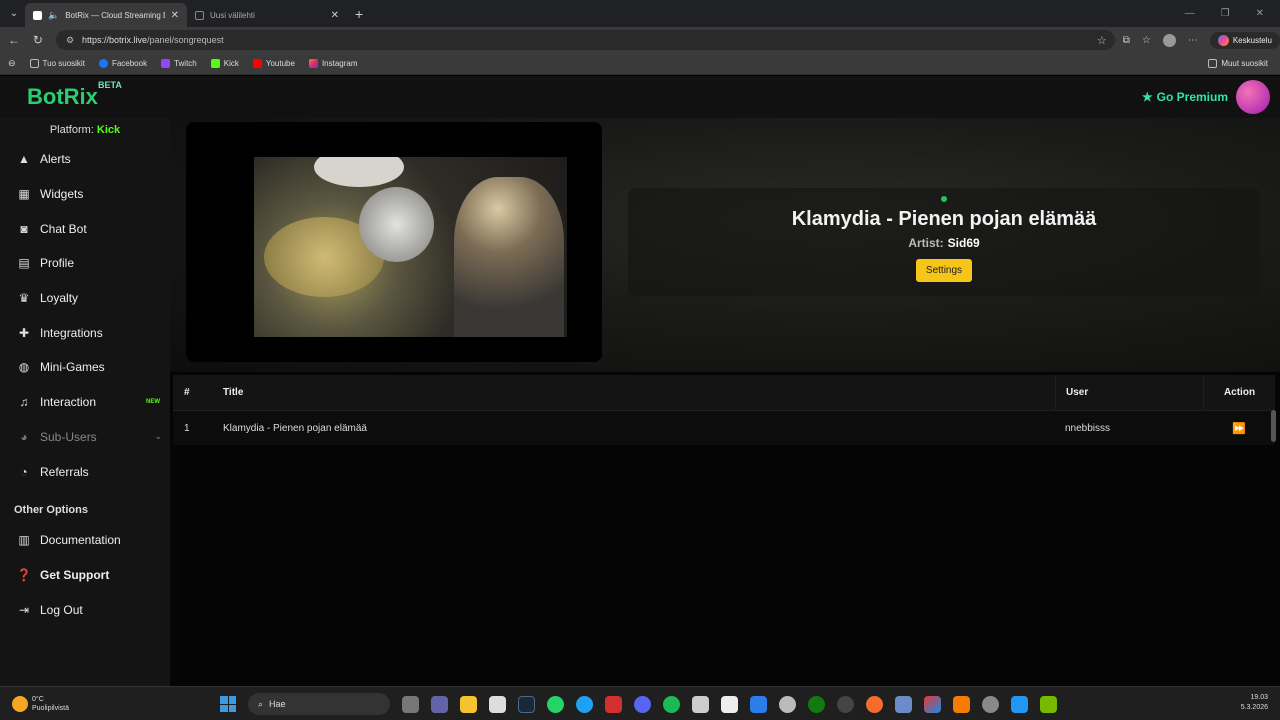  What do you see at coordinates (1254, 707) in the screenshot?
I see `clock-date: 5.3.2026` at bounding box center [1254, 707].